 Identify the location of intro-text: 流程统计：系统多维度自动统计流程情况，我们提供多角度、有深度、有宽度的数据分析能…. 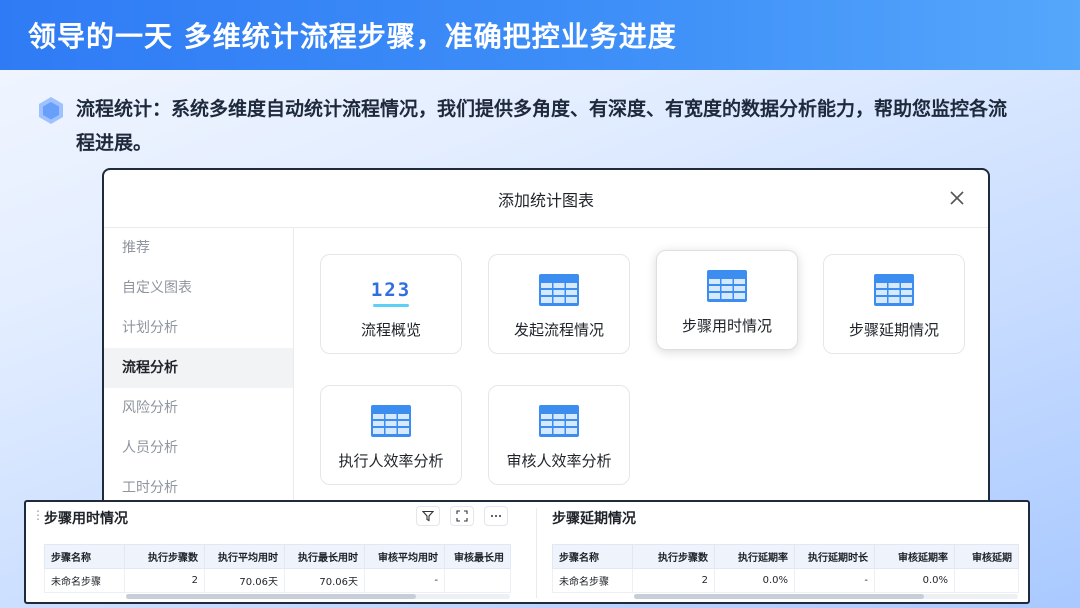
(542, 126).